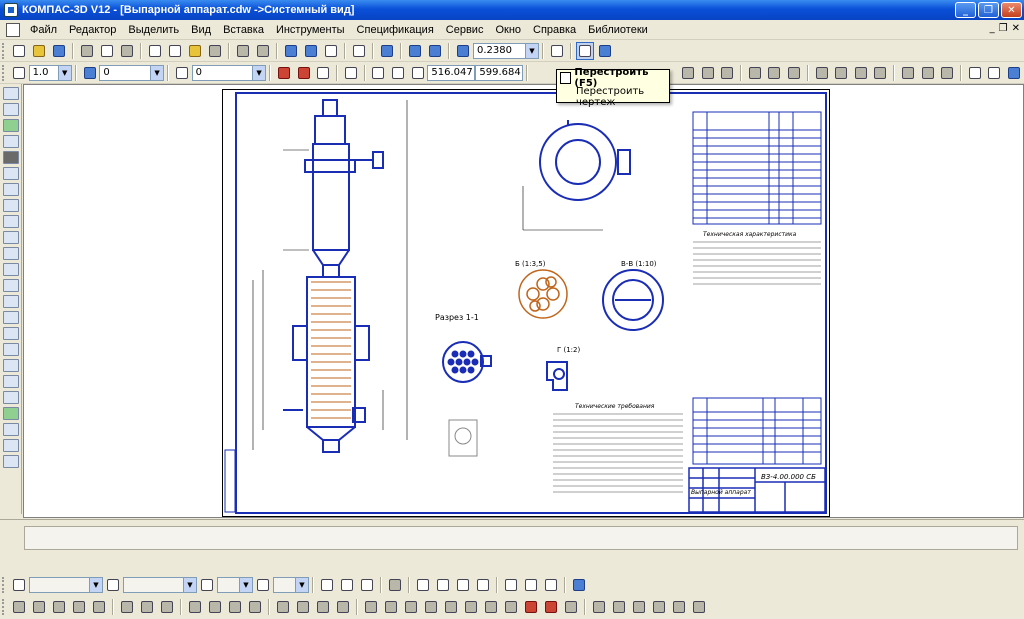 The width and height of the screenshot is (1024, 619). What do you see at coordinates (585, 50) in the screenshot?
I see `rebuild-icon` at bounding box center [585, 50].